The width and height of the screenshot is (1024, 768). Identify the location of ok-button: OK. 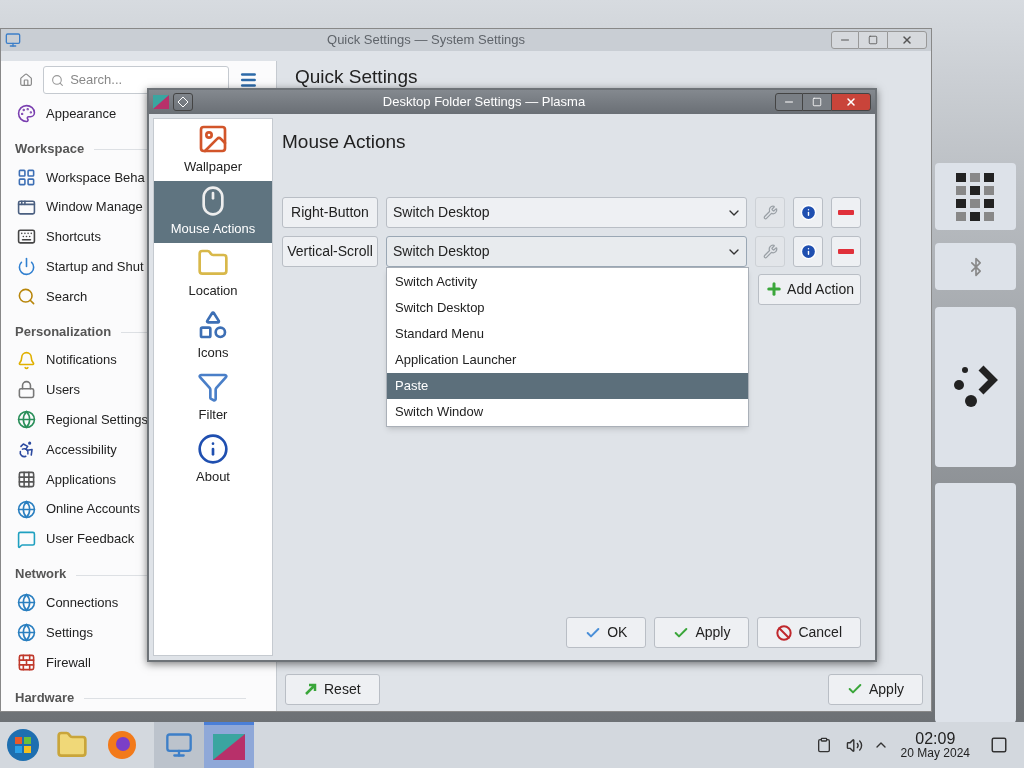
(606, 632).